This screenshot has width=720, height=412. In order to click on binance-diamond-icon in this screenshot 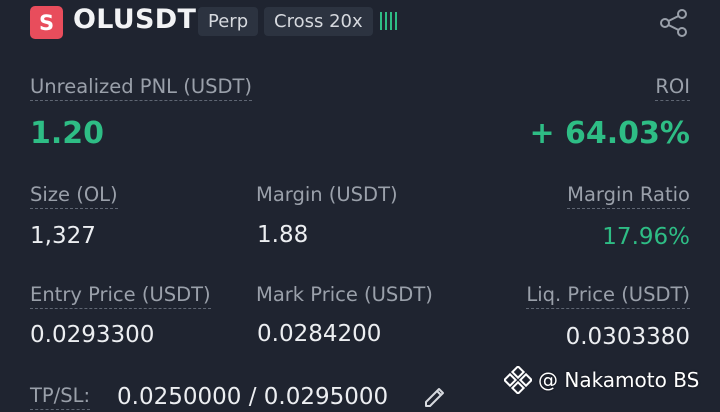, I will do `click(518, 380)`.